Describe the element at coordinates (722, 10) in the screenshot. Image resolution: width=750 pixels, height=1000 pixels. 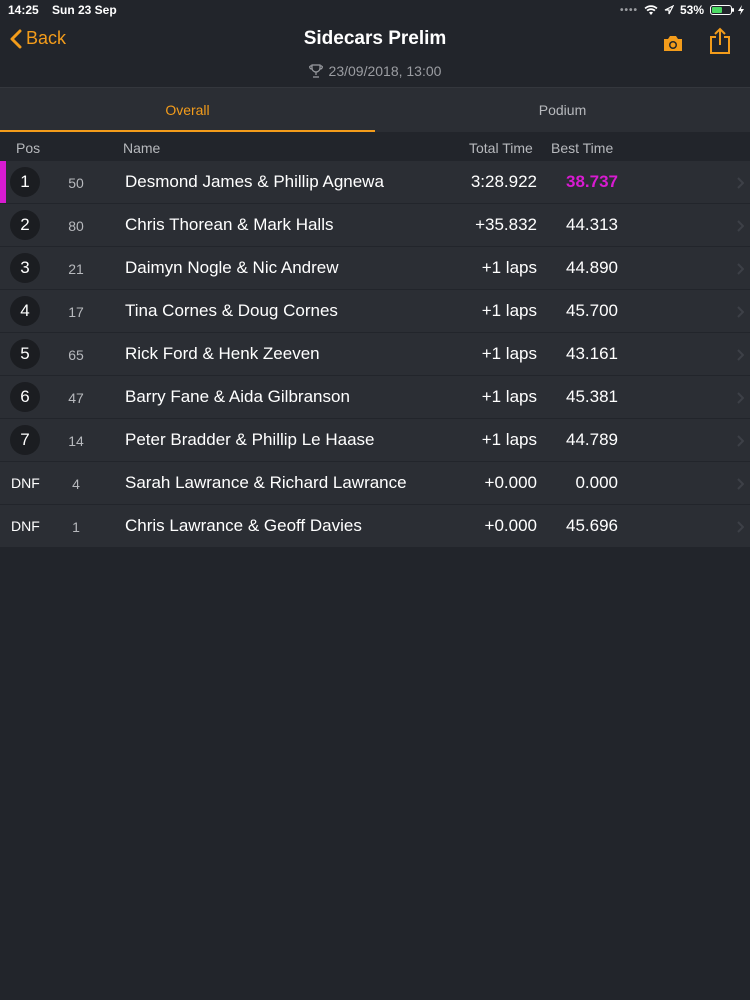
I see `battery-icon` at that location.